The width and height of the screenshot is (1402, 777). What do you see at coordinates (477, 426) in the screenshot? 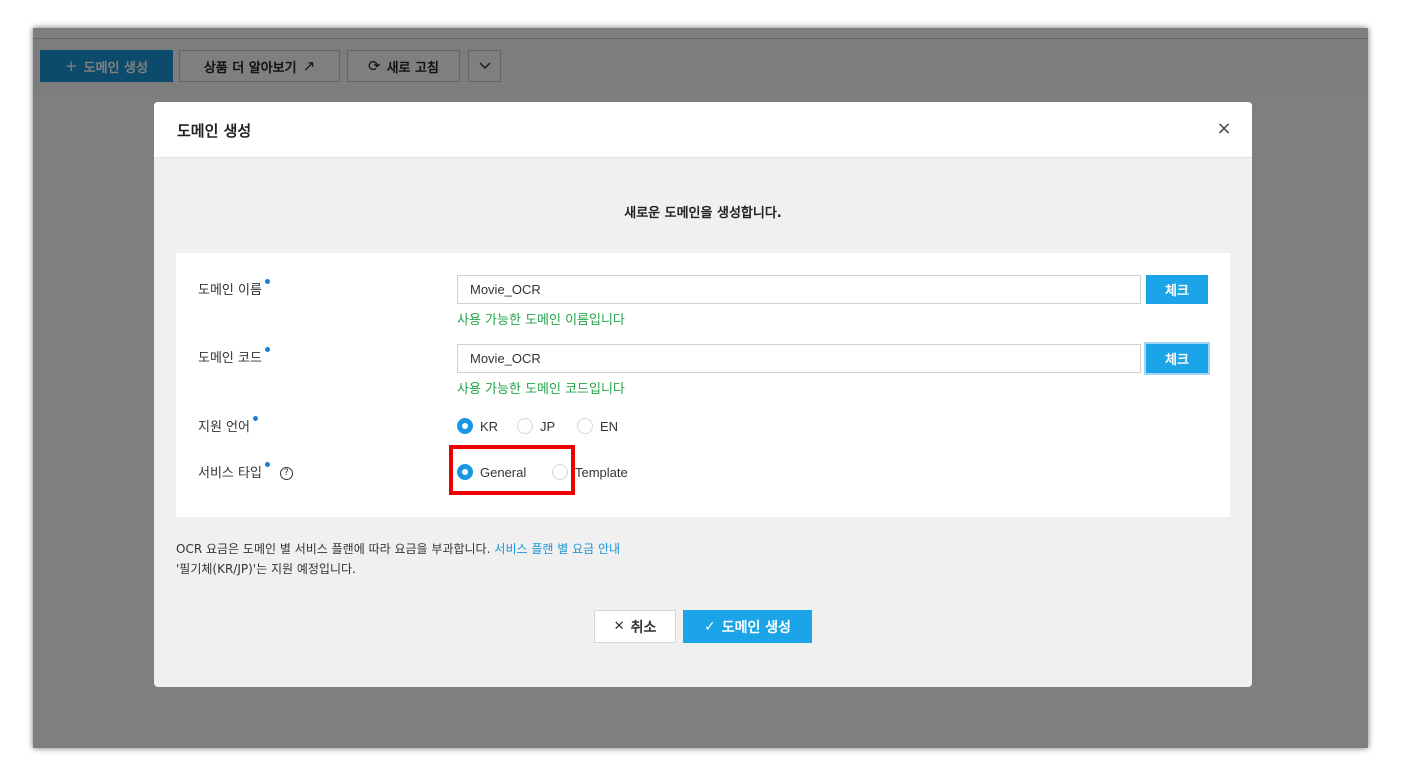
I see `language-radio-kr: KR` at bounding box center [477, 426].